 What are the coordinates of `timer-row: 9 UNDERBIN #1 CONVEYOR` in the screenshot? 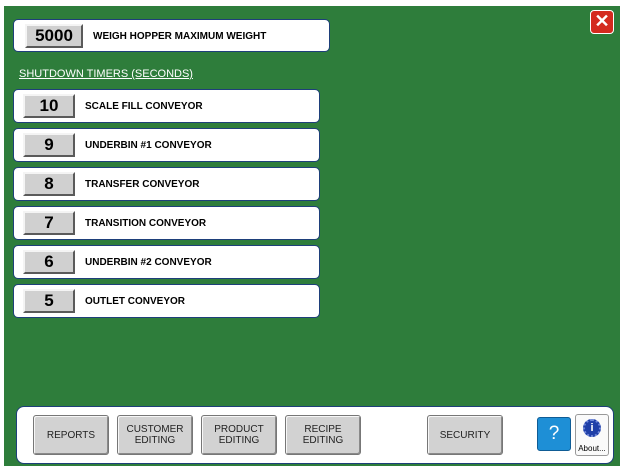 It's located at (166, 145).